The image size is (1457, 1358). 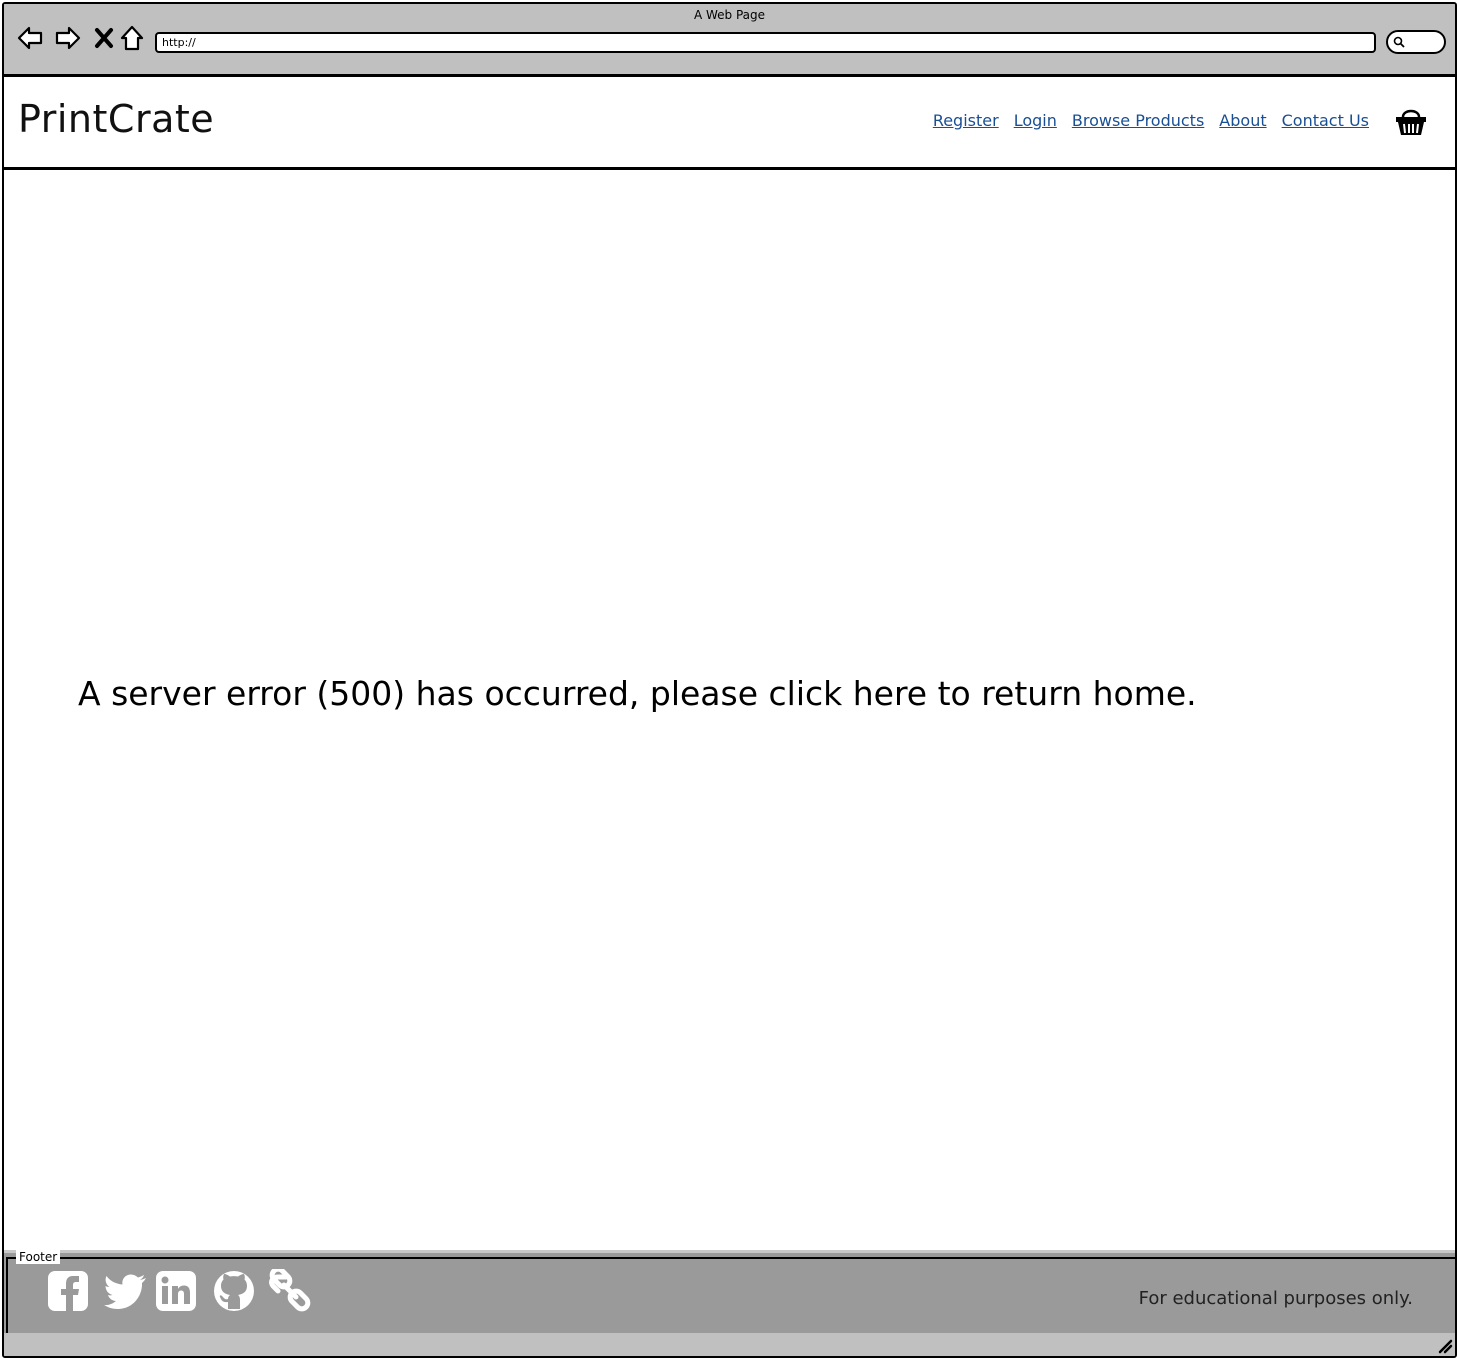 I want to click on site-footer: Footer For educational purposes only., so click(x=729, y=1293).